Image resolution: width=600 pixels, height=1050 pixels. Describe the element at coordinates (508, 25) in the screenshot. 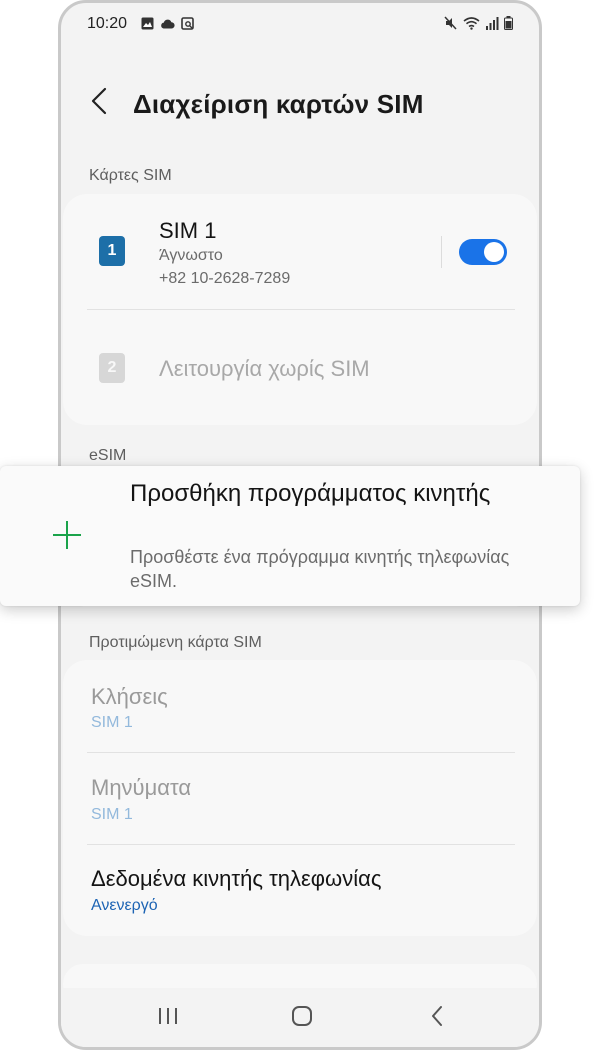

I see `battery-icon` at that location.